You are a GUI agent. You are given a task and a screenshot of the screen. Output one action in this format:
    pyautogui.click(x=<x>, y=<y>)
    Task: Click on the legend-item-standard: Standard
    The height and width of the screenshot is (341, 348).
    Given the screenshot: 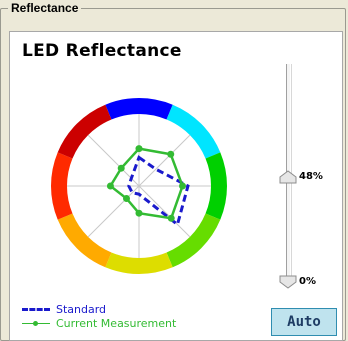 What is the action you would take?
    pyautogui.click(x=64, y=309)
    